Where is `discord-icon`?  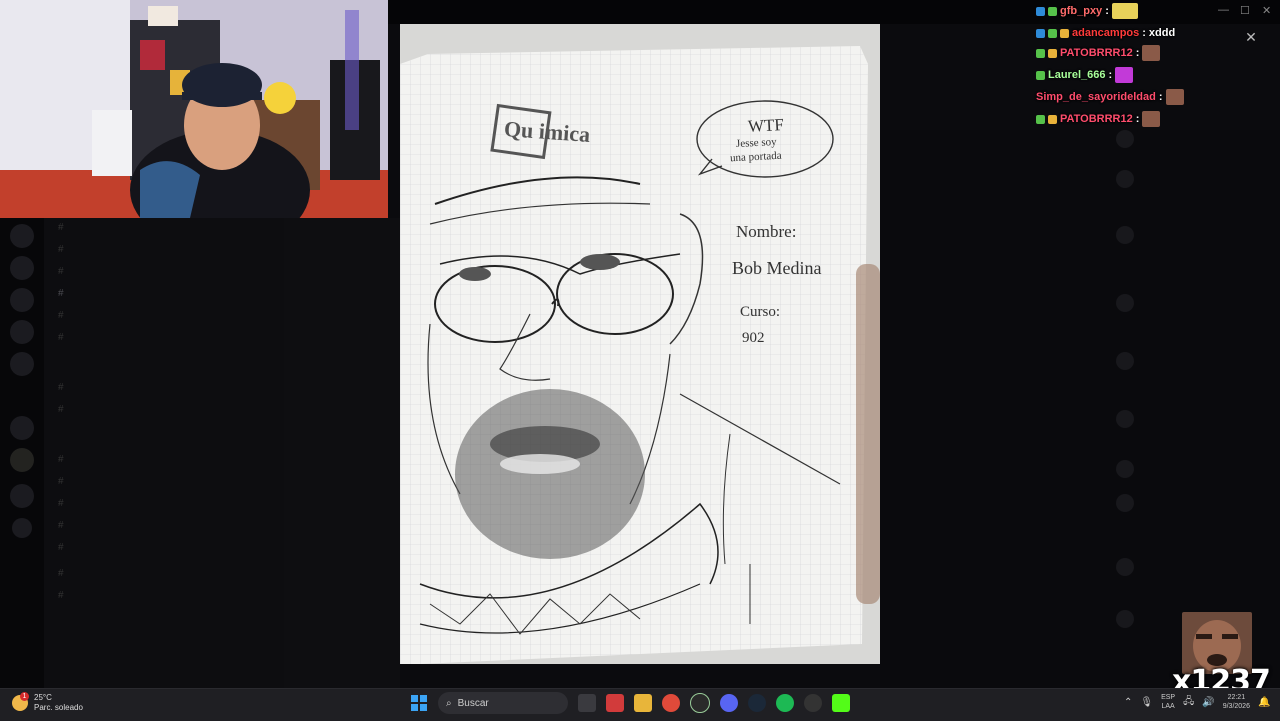
discord-icon is located at coordinates (729, 703).